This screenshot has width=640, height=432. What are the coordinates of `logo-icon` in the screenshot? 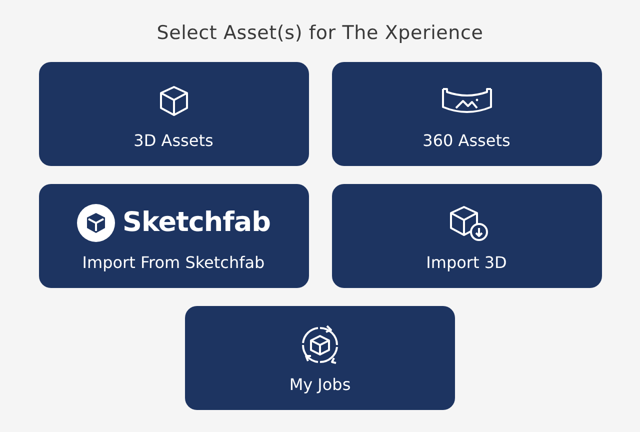 It's located at (95, 223).